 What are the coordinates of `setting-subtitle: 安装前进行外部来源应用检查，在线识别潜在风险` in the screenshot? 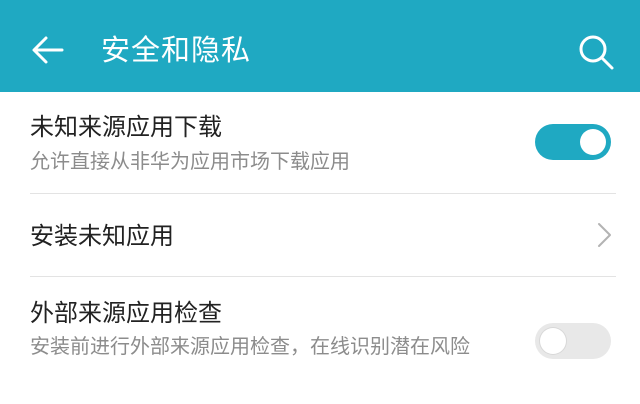 It's located at (250, 346).